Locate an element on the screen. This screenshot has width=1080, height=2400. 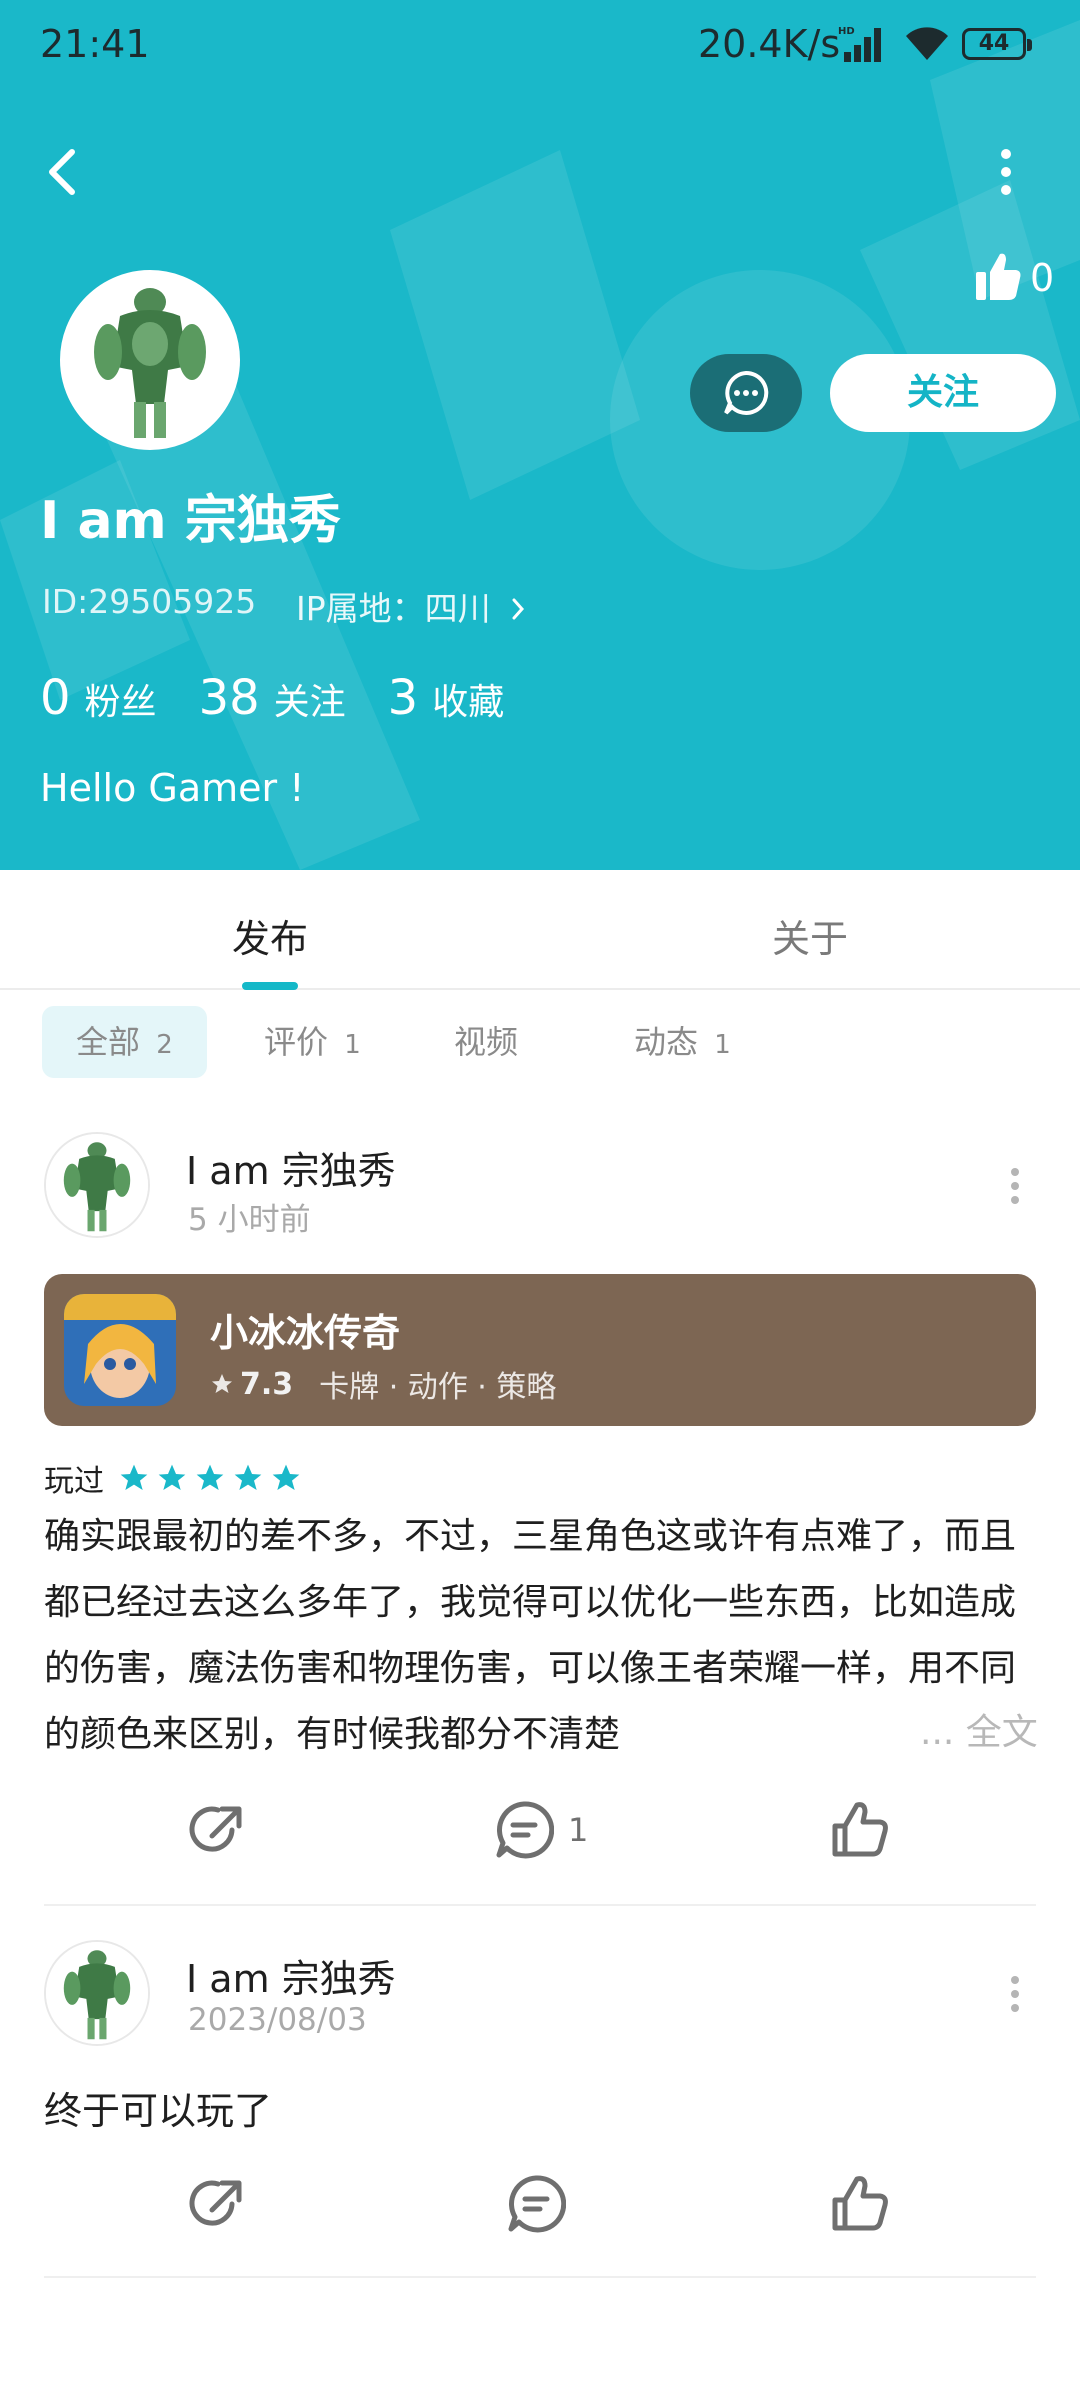
post-text: 终于可以玩了 is located at coordinates (158, 2107).